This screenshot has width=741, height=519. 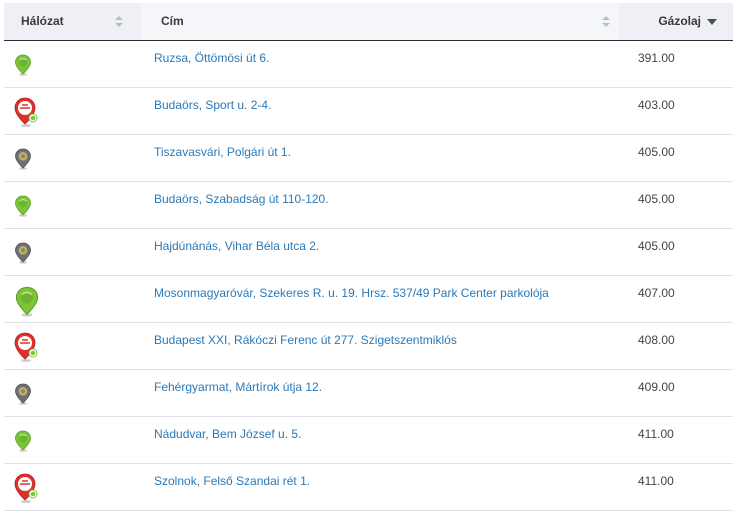 I want to click on column-header-network: Hálózat, so click(x=72, y=21).